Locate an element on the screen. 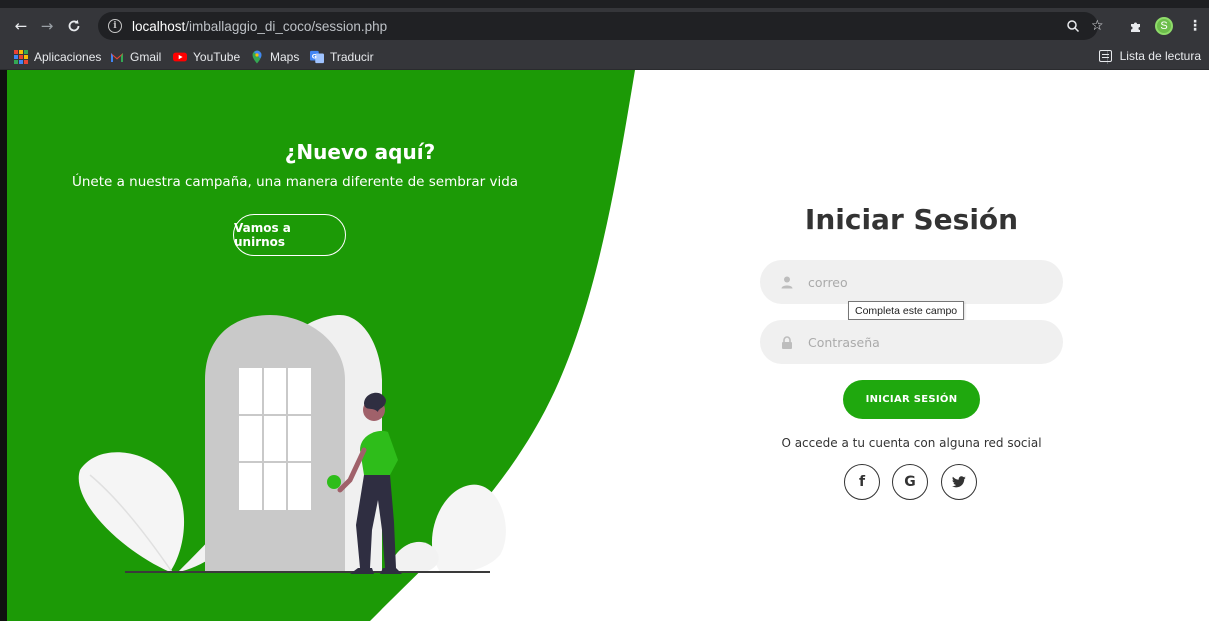 The height and width of the screenshot is (621, 1209). twitter-login-button is located at coordinates (959, 482).